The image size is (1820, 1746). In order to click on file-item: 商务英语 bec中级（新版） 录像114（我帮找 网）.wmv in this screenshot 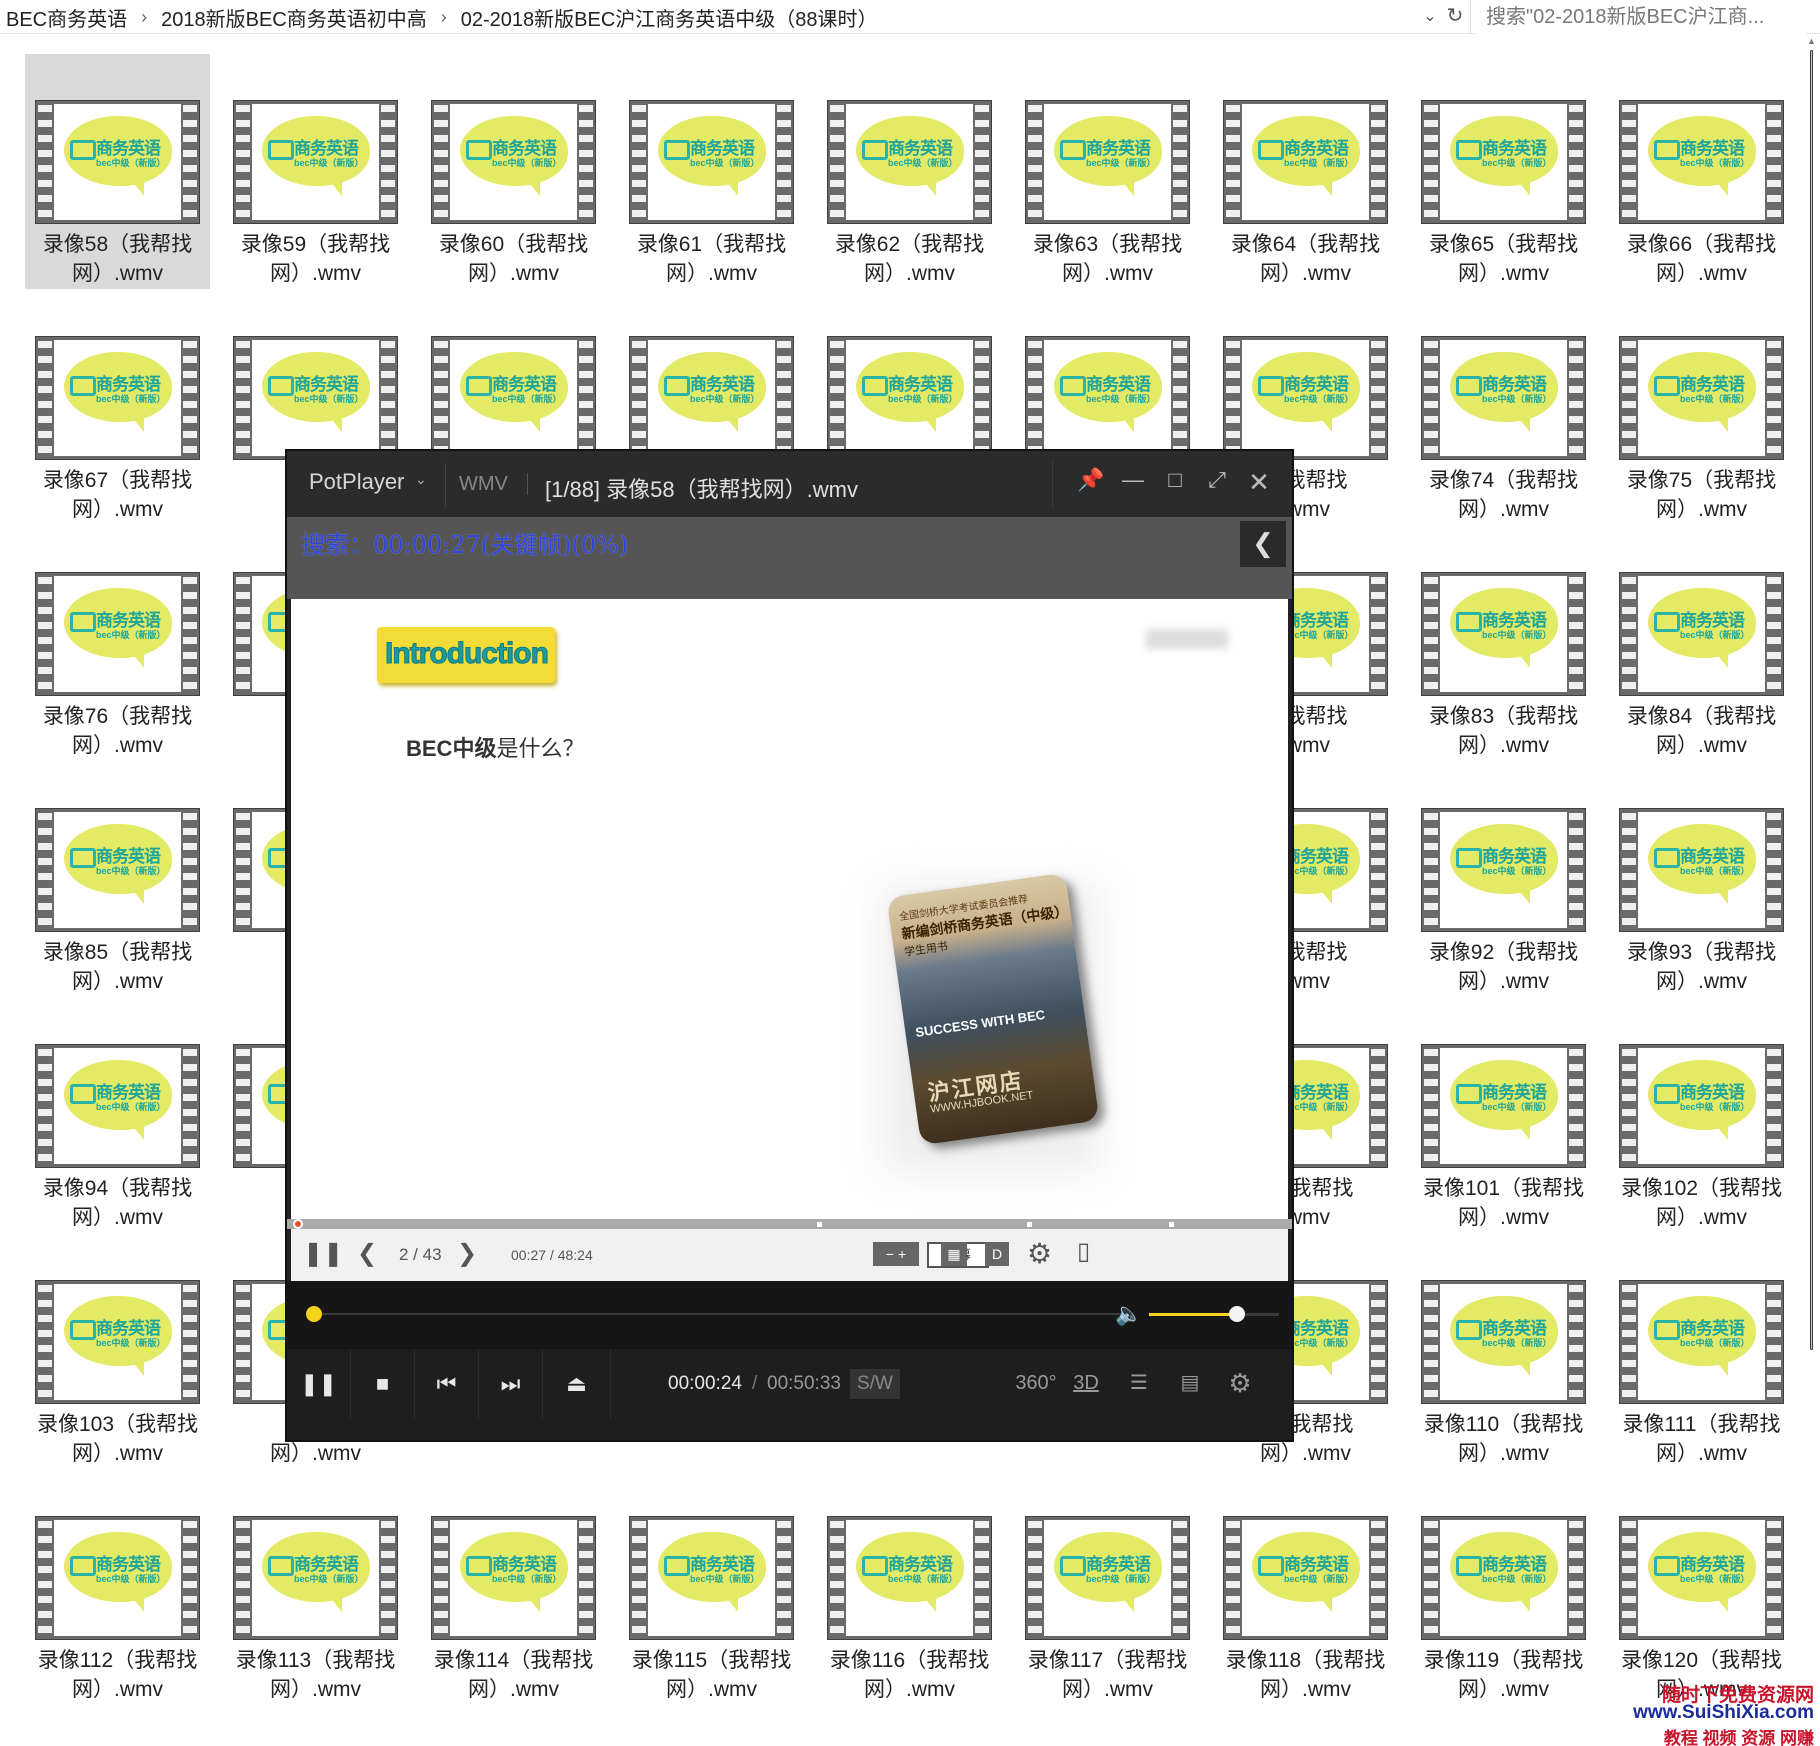, I will do `click(513, 1587)`.